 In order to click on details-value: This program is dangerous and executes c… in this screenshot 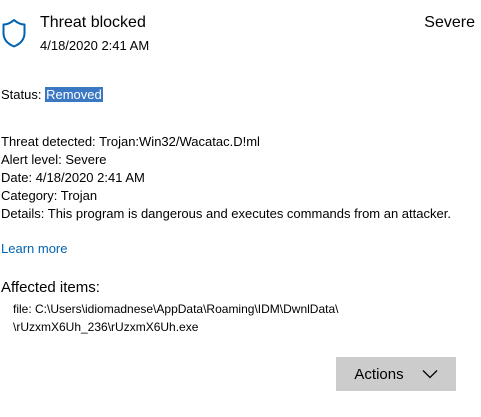, I will do `click(249, 213)`.